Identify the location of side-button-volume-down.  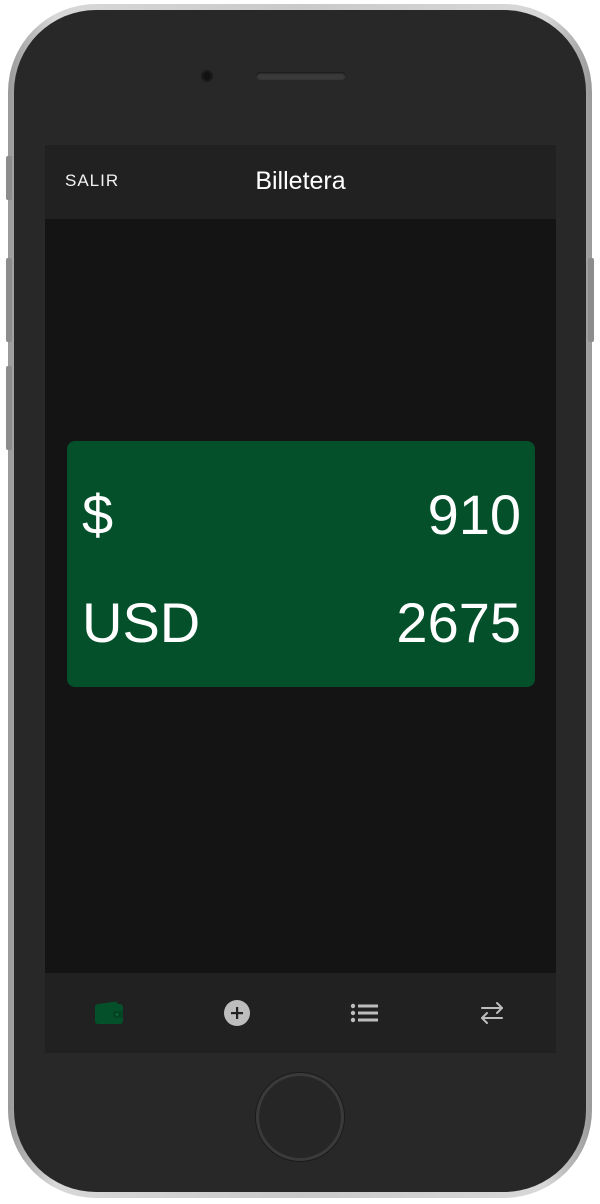
(9, 408).